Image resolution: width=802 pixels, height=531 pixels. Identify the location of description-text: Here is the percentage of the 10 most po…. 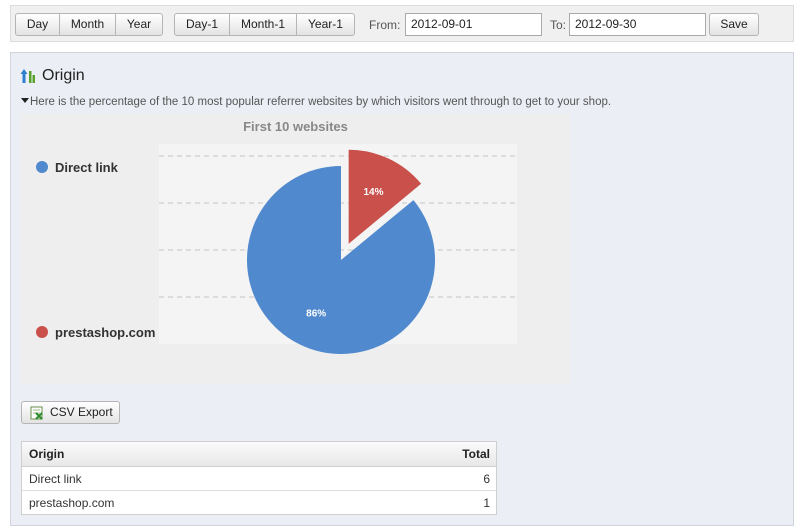
(321, 102).